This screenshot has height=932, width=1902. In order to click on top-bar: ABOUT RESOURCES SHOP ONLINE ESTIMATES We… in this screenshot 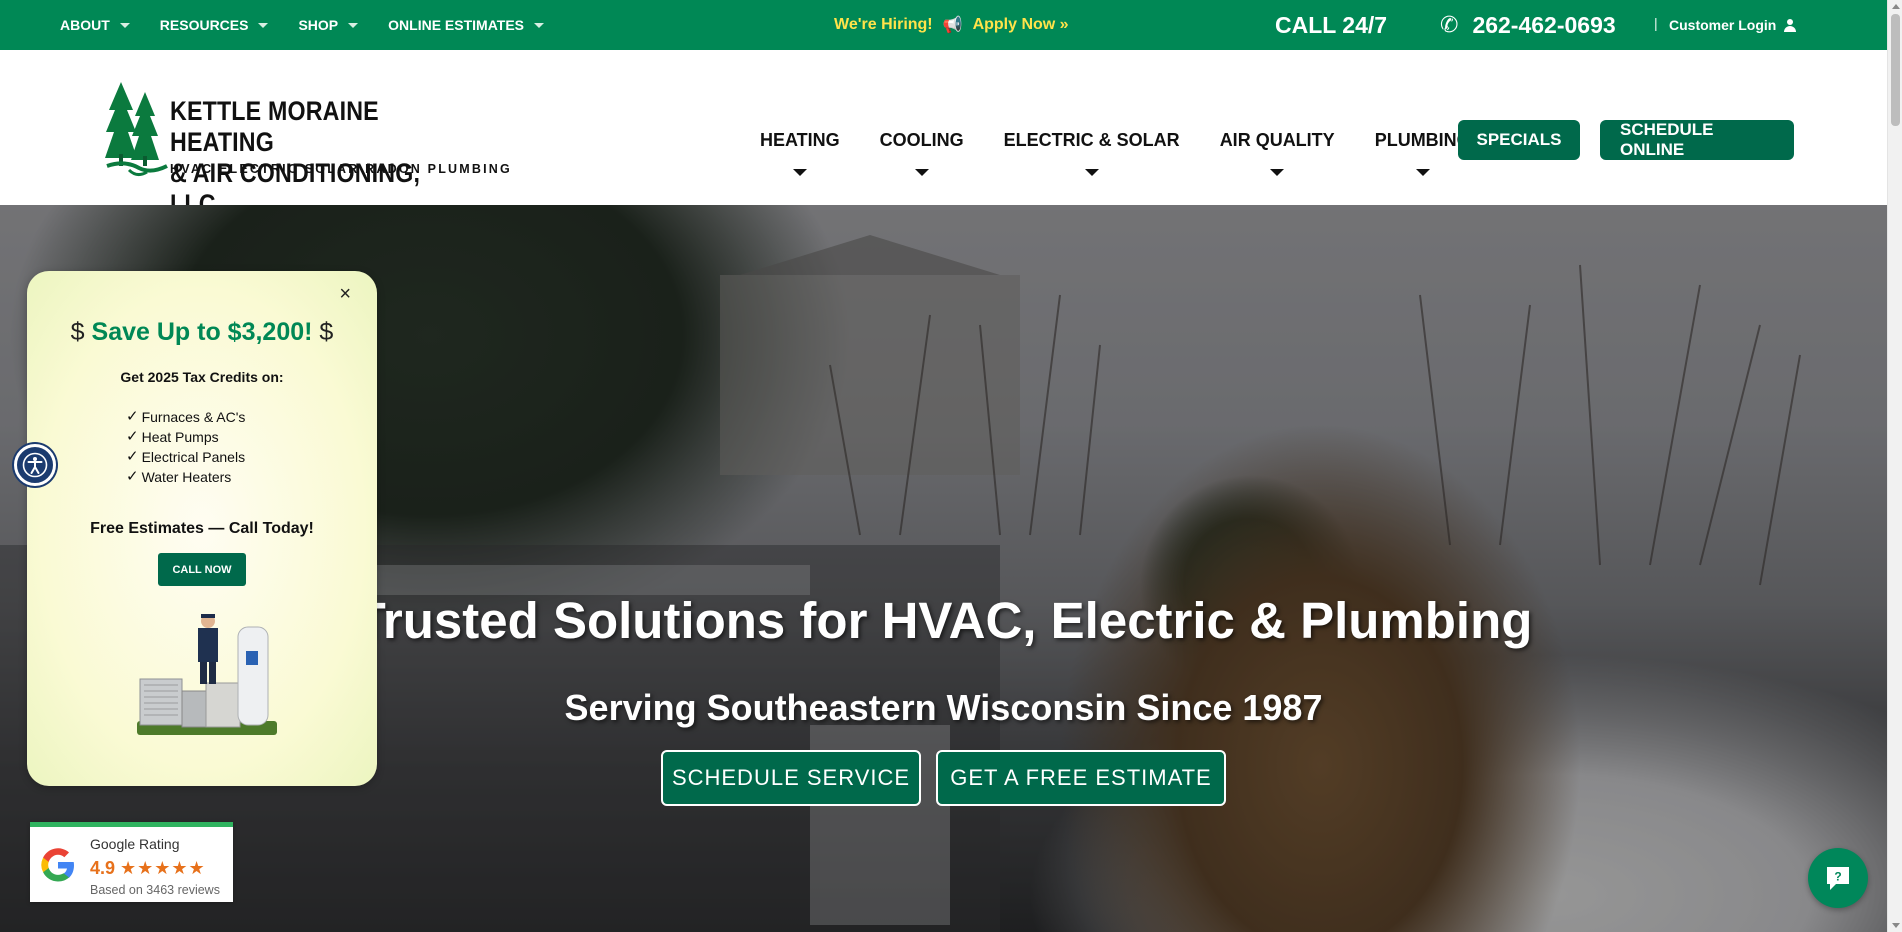, I will do `click(943, 25)`.